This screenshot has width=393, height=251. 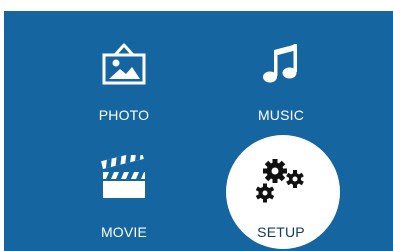 What do you see at coordinates (281, 232) in the screenshot?
I see `menu-item-label: SETUP` at bounding box center [281, 232].